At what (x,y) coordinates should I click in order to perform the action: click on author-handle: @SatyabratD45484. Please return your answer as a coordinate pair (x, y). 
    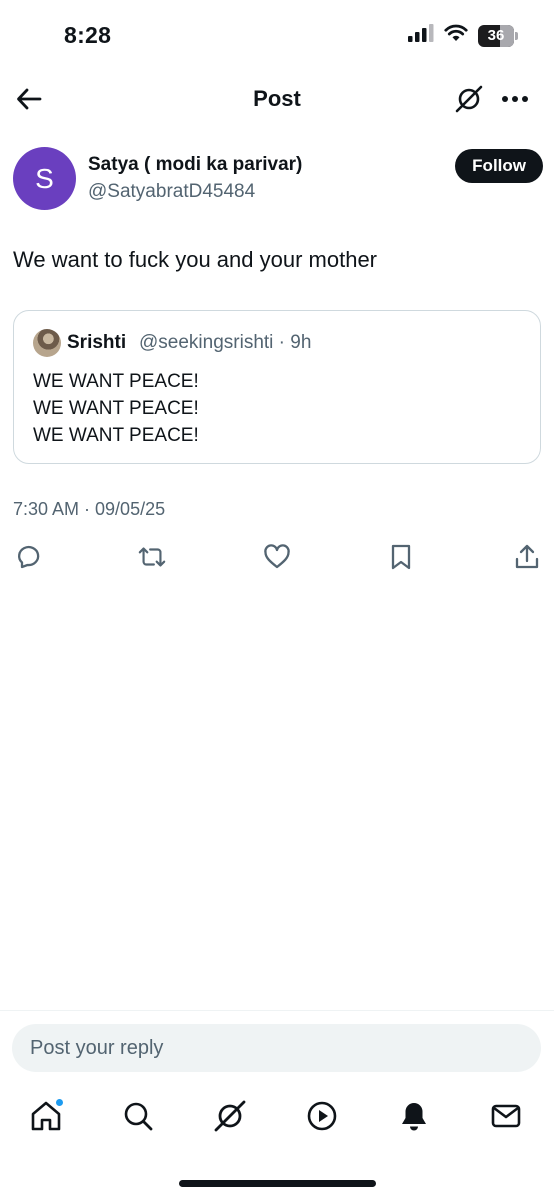
    Looking at the image, I should click on (171, 192).